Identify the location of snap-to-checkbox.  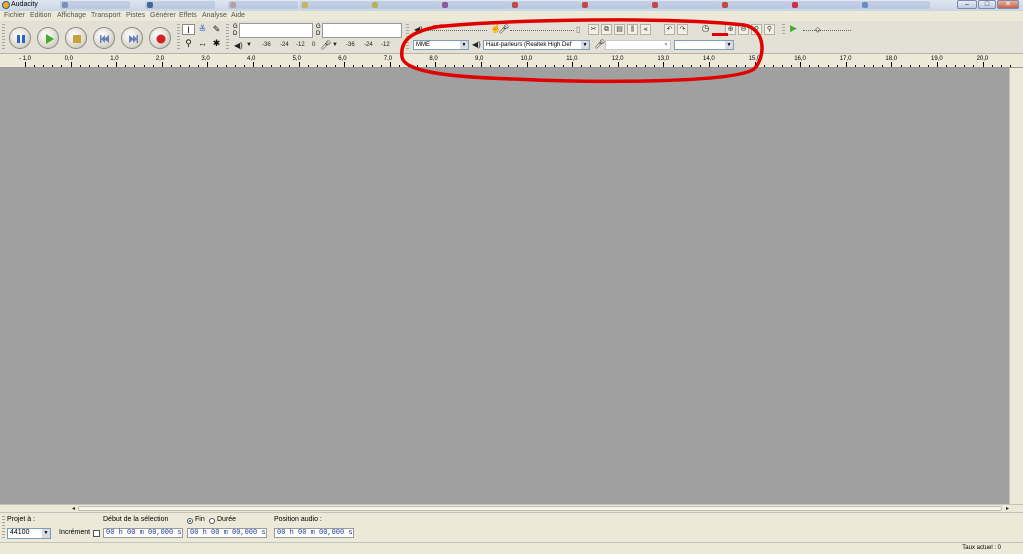
(96, 533).